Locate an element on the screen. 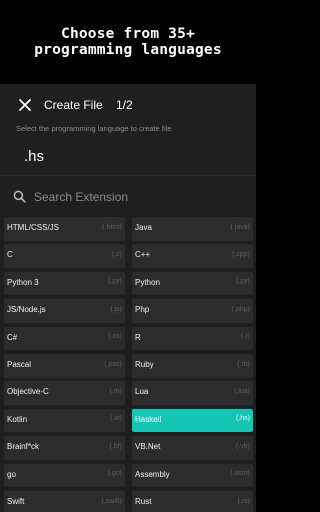 Image resolution: width=320 pixels, height=512 pixels. language-extension: (.js) is located at coordinates (116, 309).